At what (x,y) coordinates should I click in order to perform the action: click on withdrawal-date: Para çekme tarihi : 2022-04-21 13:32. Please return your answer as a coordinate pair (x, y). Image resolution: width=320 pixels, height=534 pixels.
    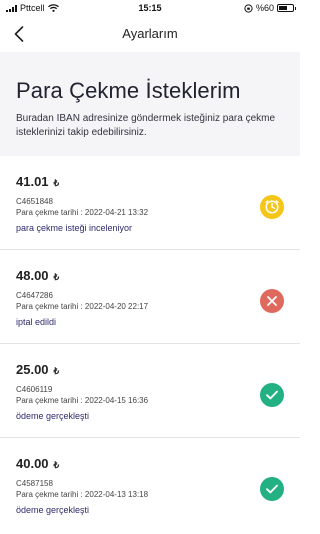
    Looking at the image, I should click on (82, 212).